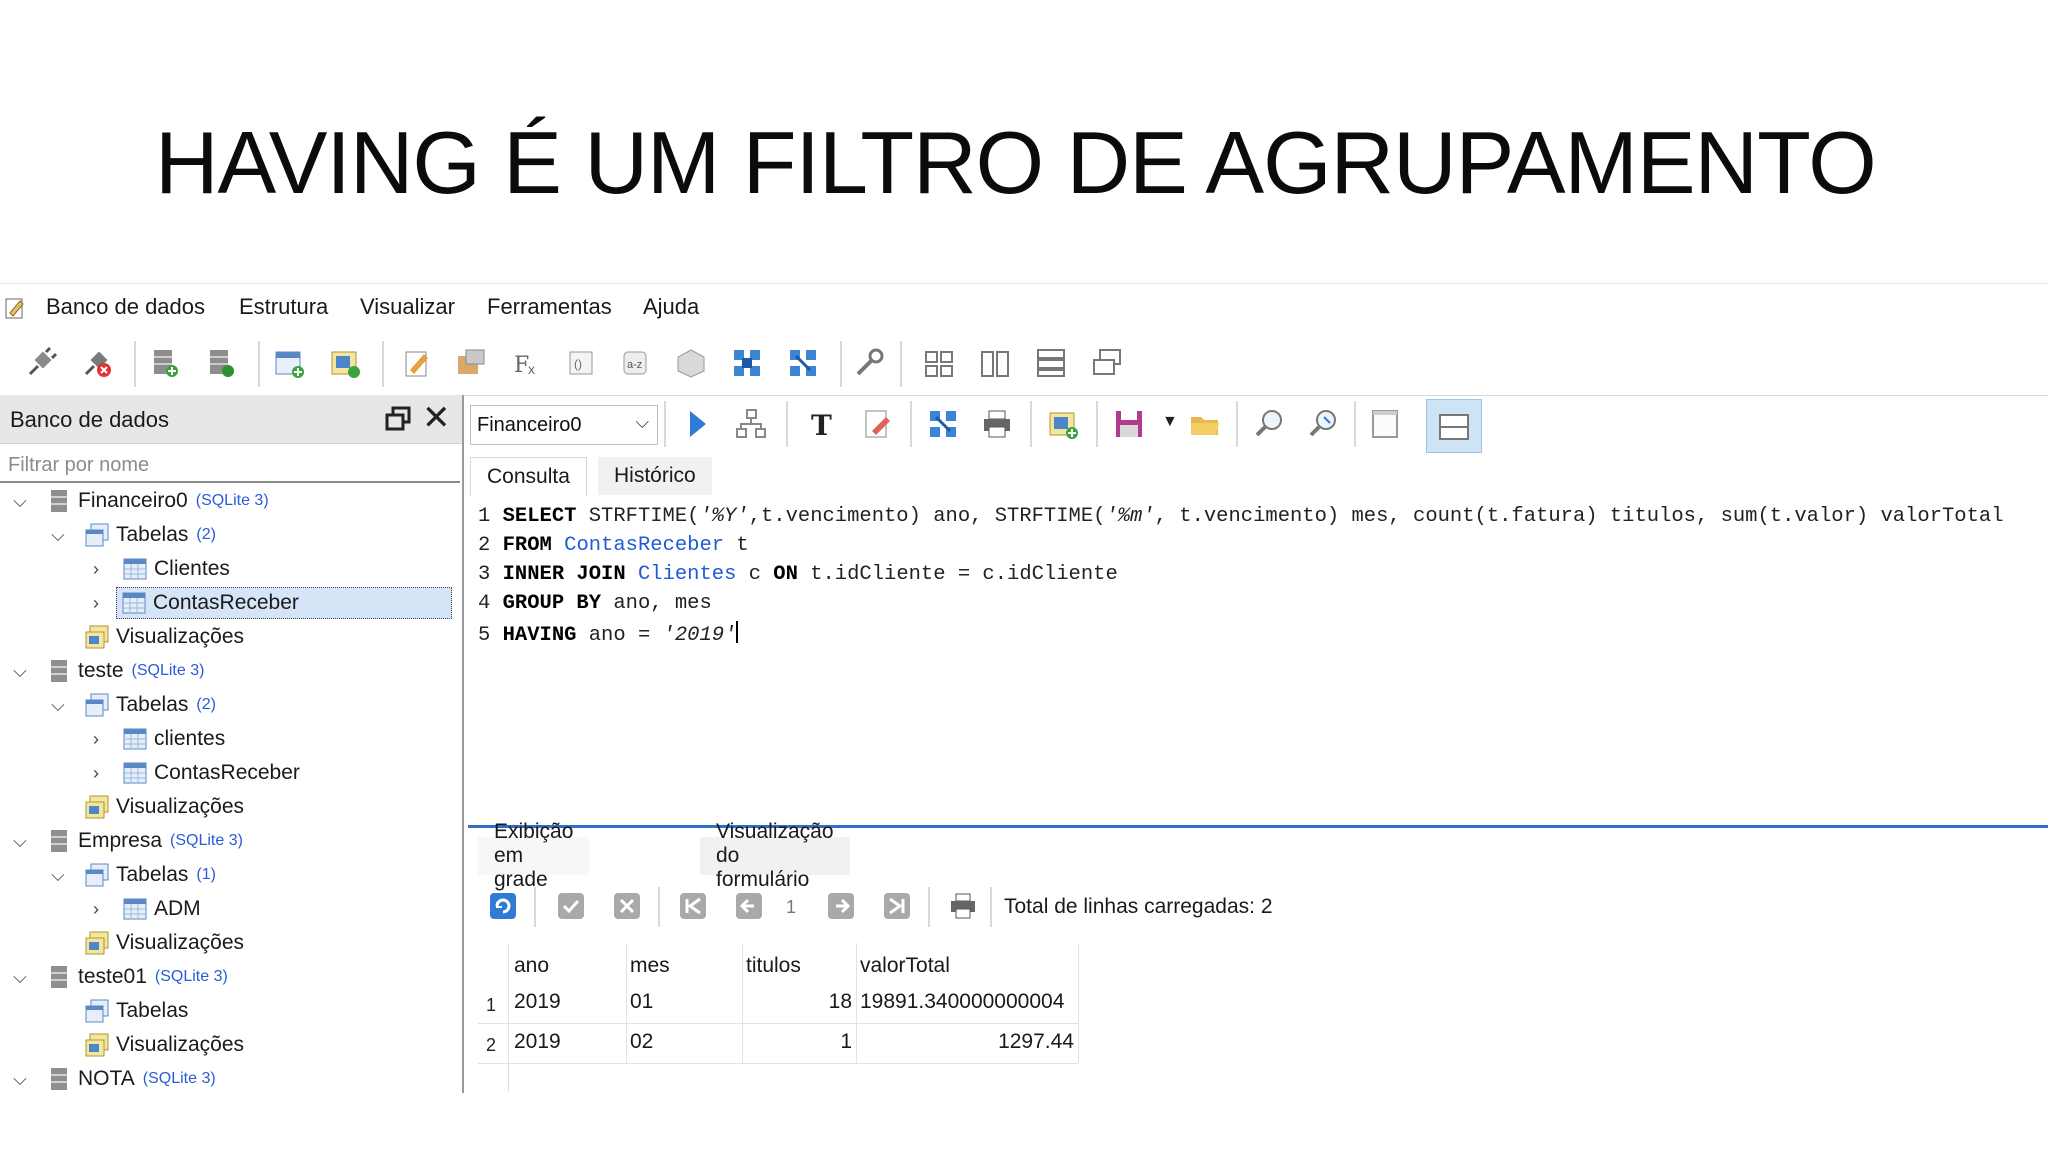  Describe the element at coordinates (139, 501) in the screenshot. I see `tree-node-financeiro0: ⌵ Financeiro0 (SQLite 3)` at that location.